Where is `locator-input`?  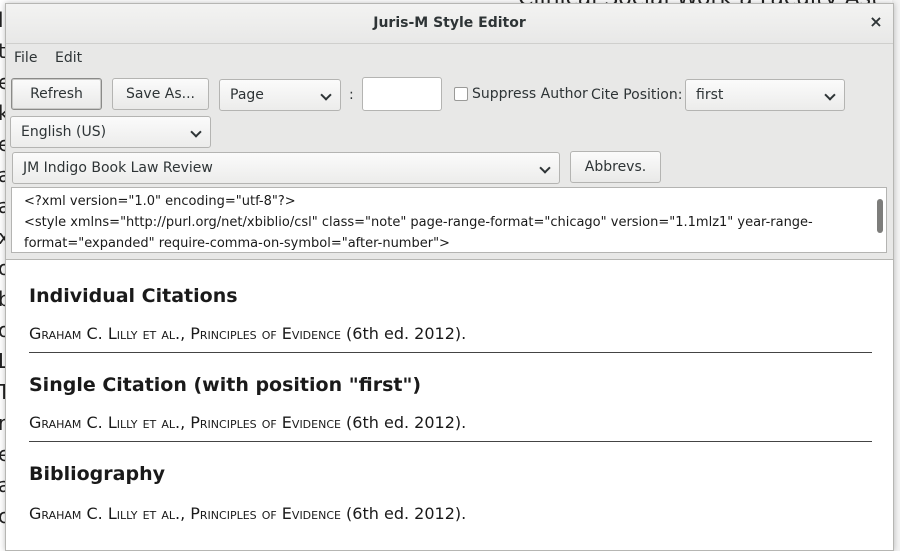
locator-input is located at coordinates (402, 94).